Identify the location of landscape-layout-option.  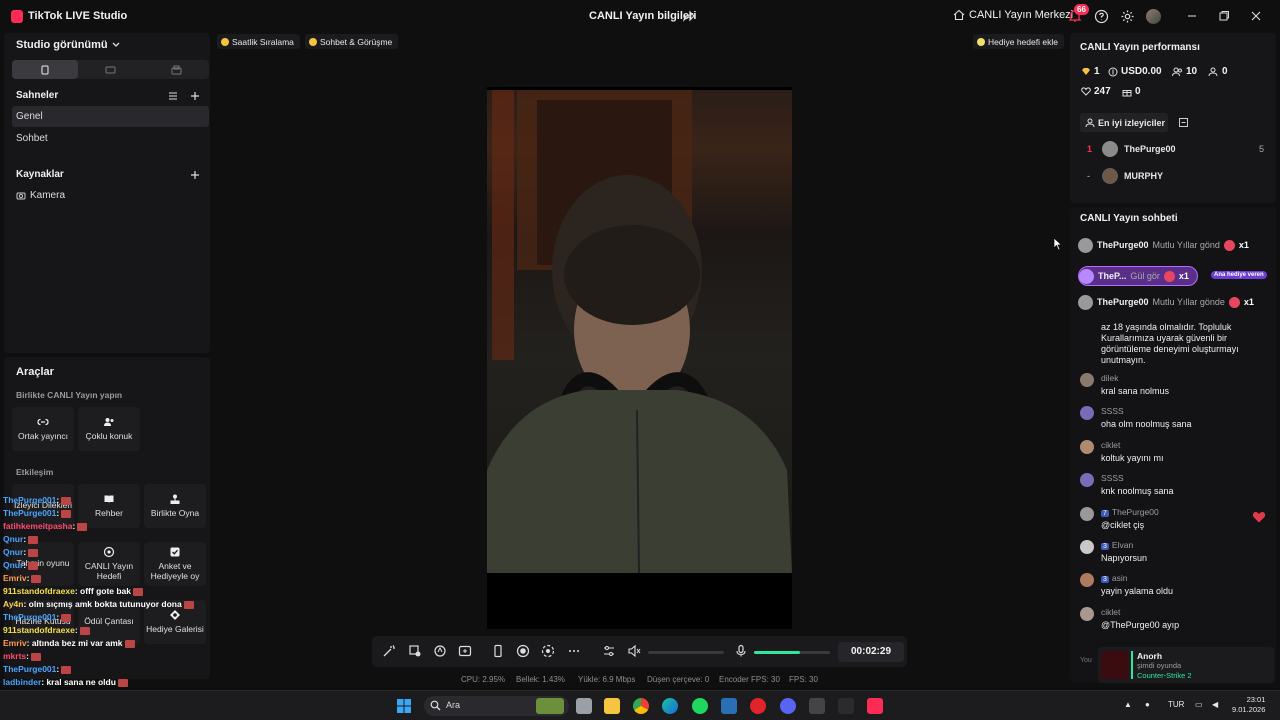
(111, 69).